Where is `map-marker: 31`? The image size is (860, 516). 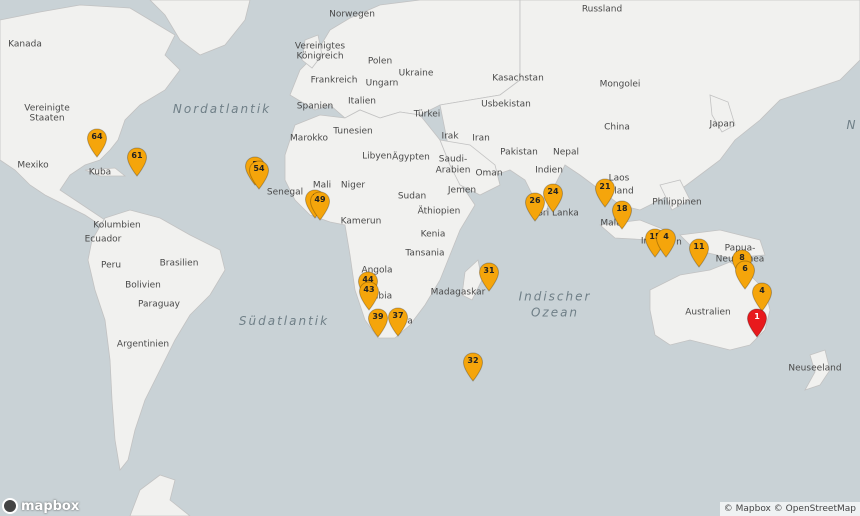
map-marker: 31 is located at coordinates (489, 277).